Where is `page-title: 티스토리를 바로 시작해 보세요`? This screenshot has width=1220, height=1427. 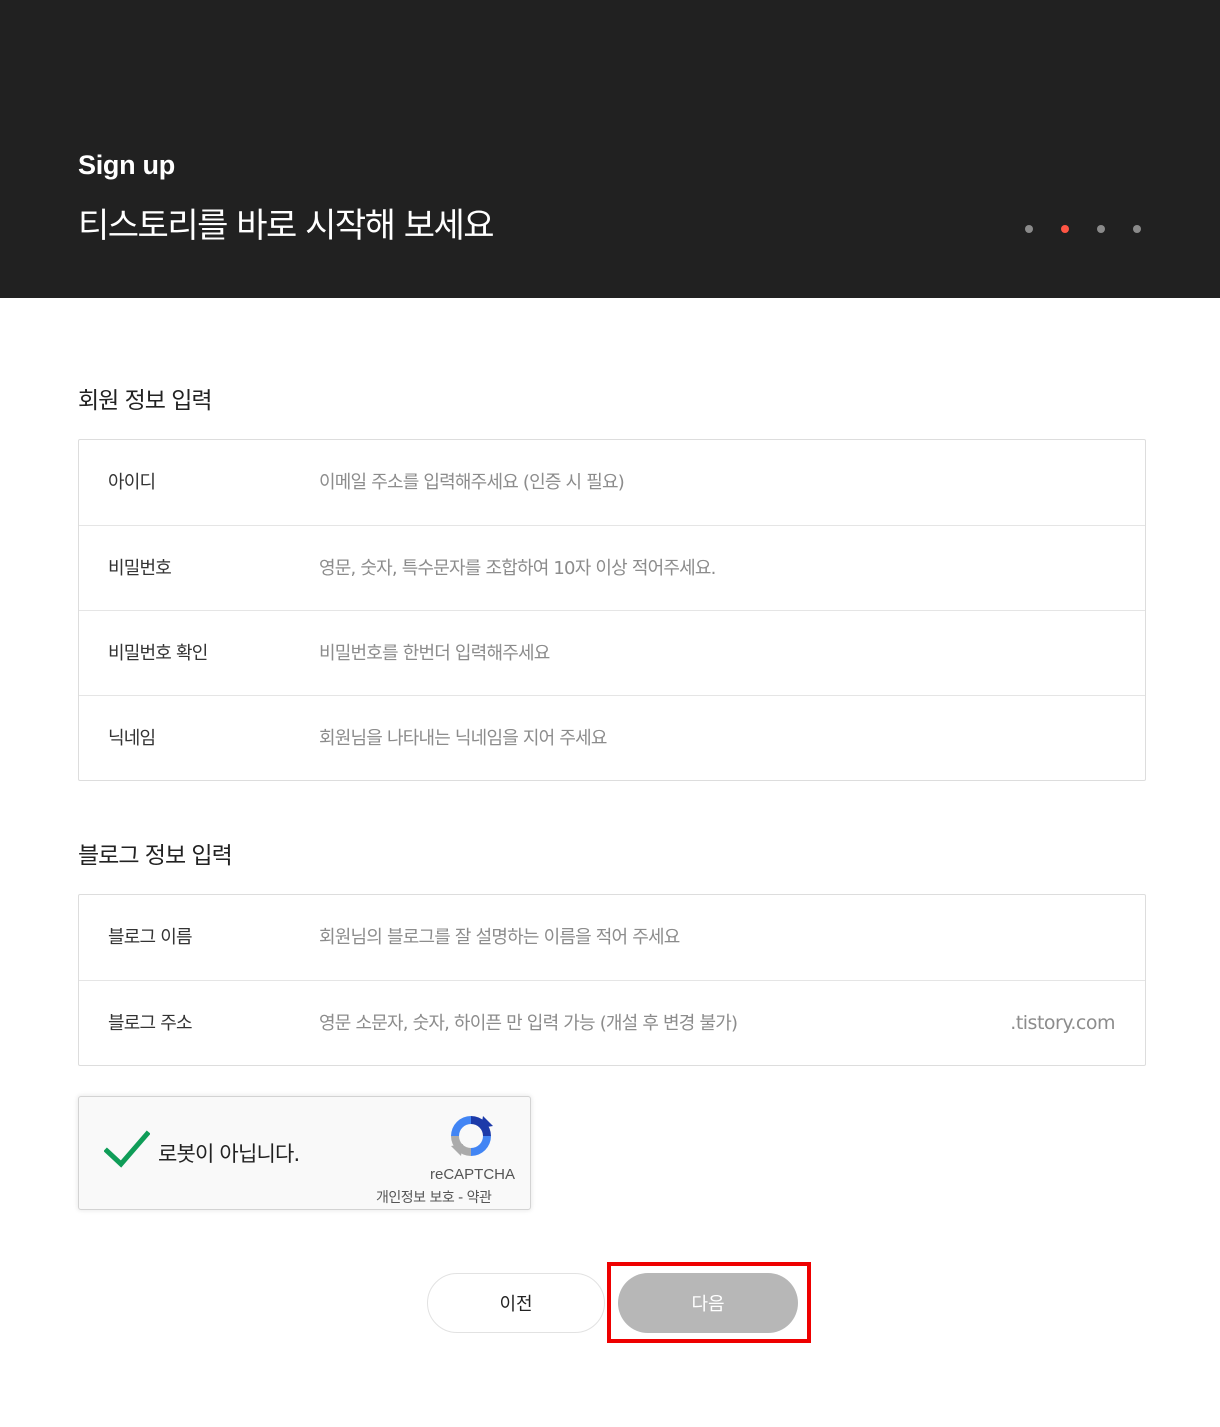
page-title: 티스토리를 바로 시작해 보세요 is located at coordinates (286, 226).